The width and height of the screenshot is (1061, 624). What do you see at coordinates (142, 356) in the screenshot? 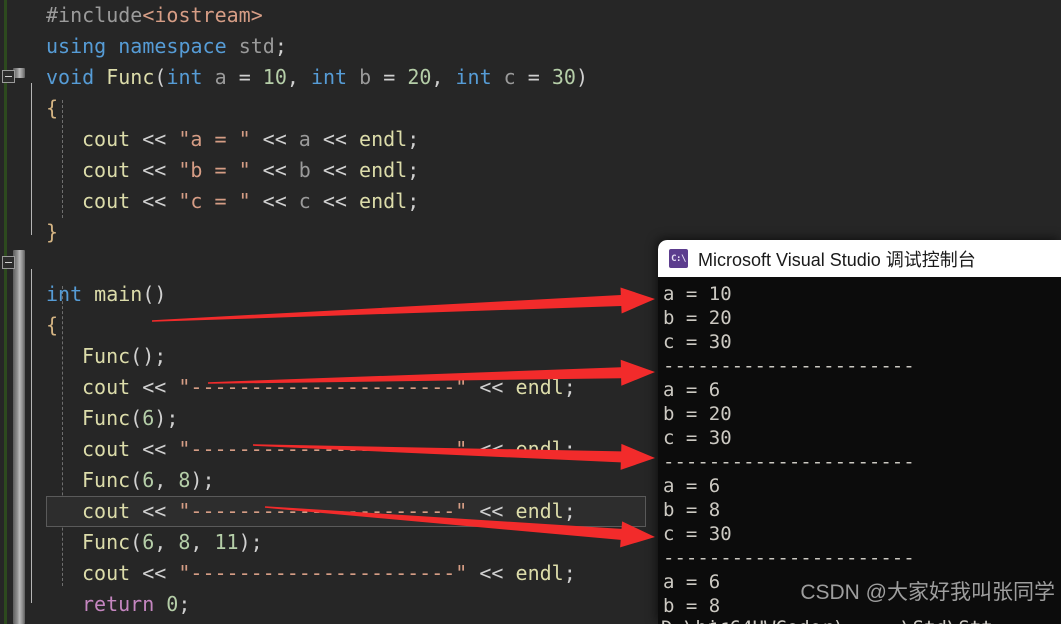
I see `code-token: ()` at bounding box center [142, 356].